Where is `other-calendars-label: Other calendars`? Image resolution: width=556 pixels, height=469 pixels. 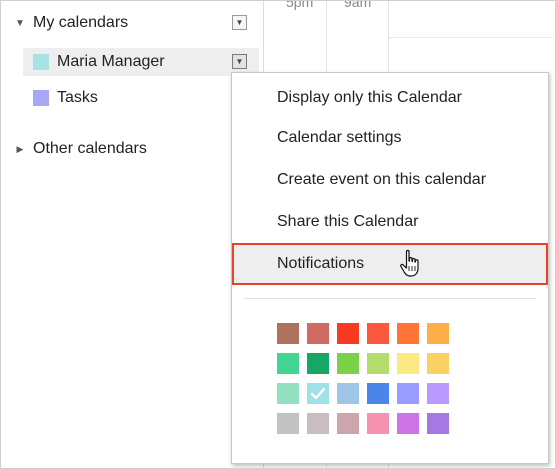
other-calendars-label: Other calendars is located at coordinates (90, 148).